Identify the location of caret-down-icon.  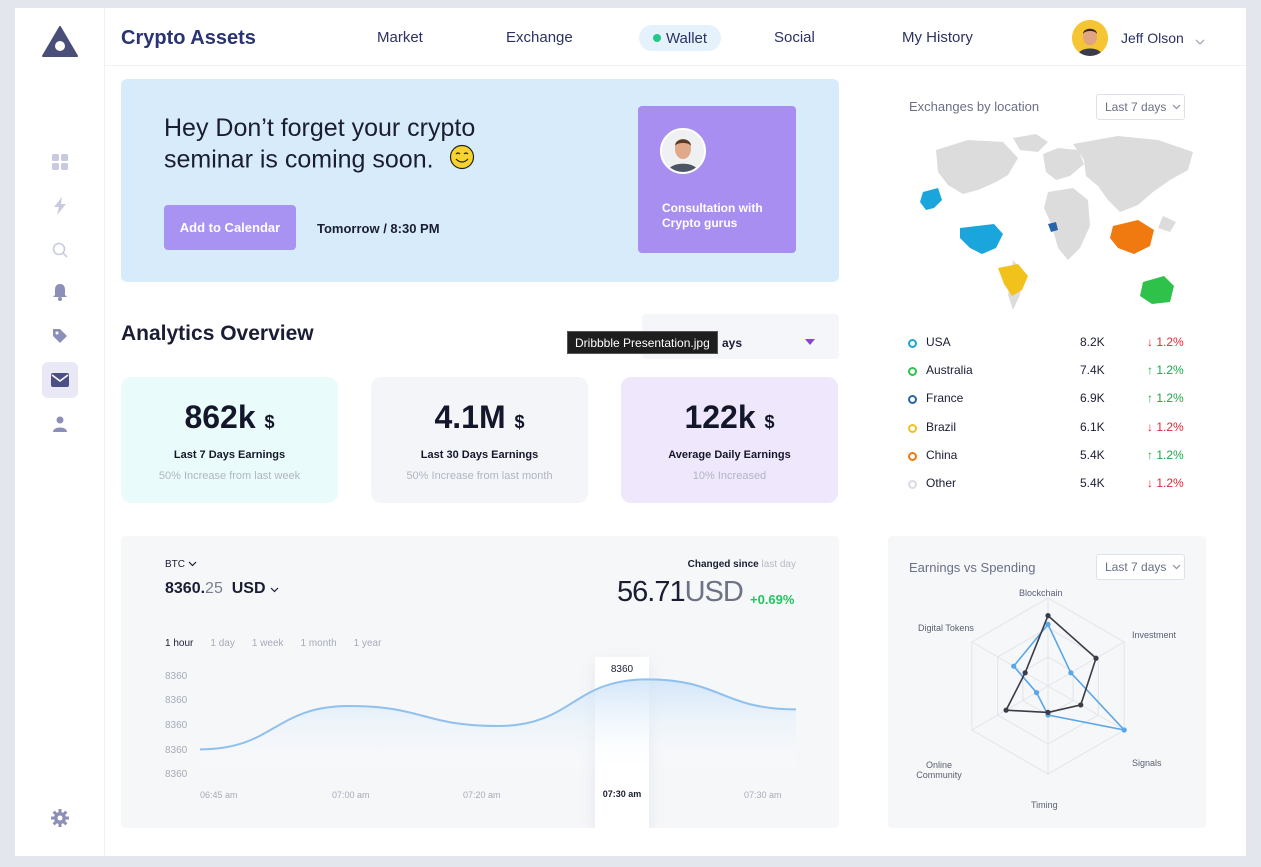
(810, 342).